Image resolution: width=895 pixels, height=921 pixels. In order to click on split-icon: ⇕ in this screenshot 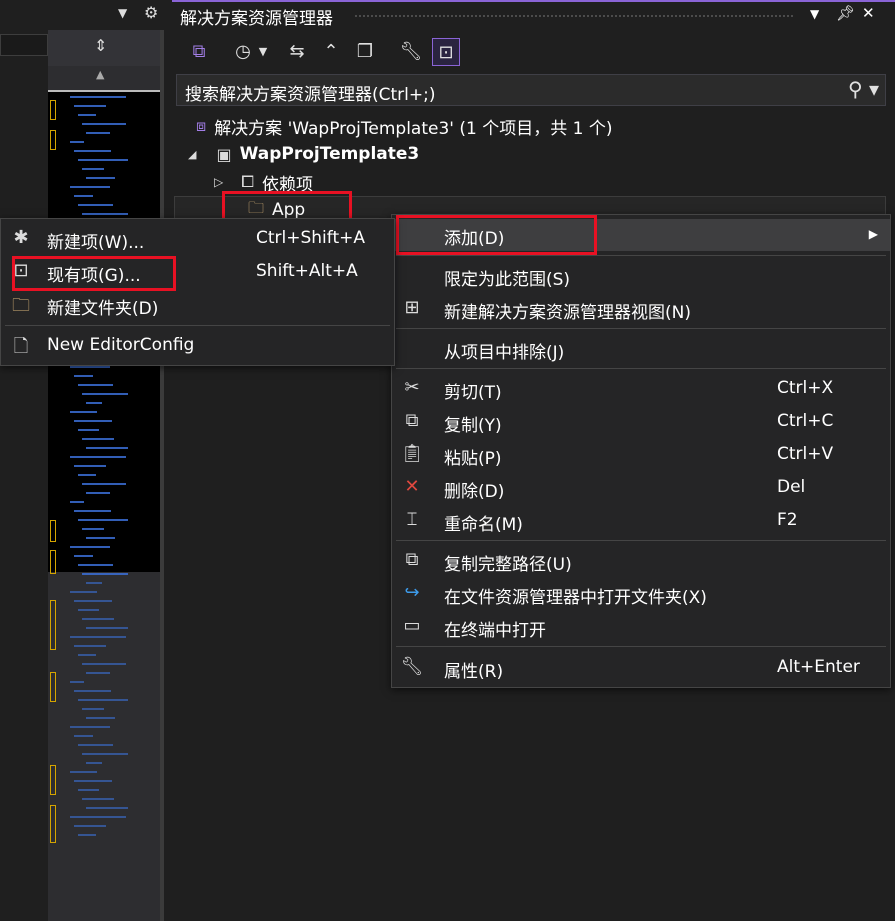, I will do `click(100, 45)`.